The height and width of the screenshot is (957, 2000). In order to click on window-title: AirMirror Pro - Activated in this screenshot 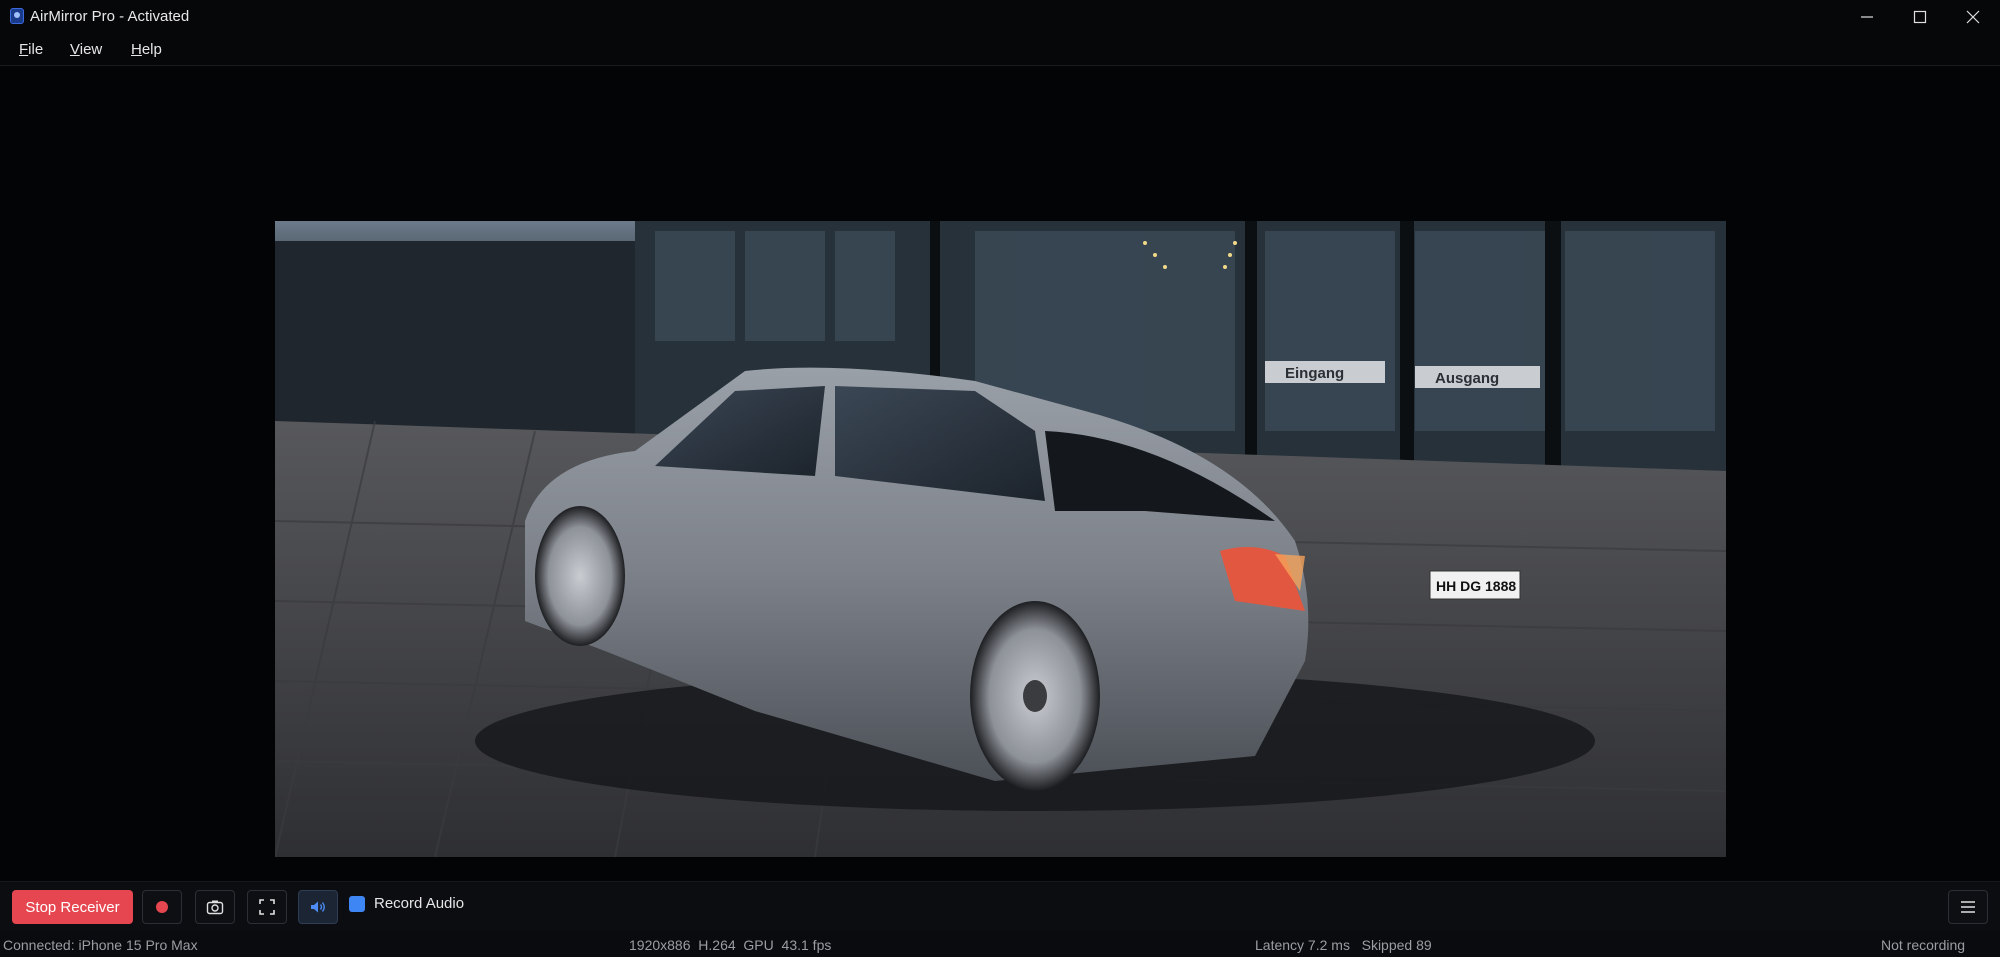, I will do `click(110, 16)`.